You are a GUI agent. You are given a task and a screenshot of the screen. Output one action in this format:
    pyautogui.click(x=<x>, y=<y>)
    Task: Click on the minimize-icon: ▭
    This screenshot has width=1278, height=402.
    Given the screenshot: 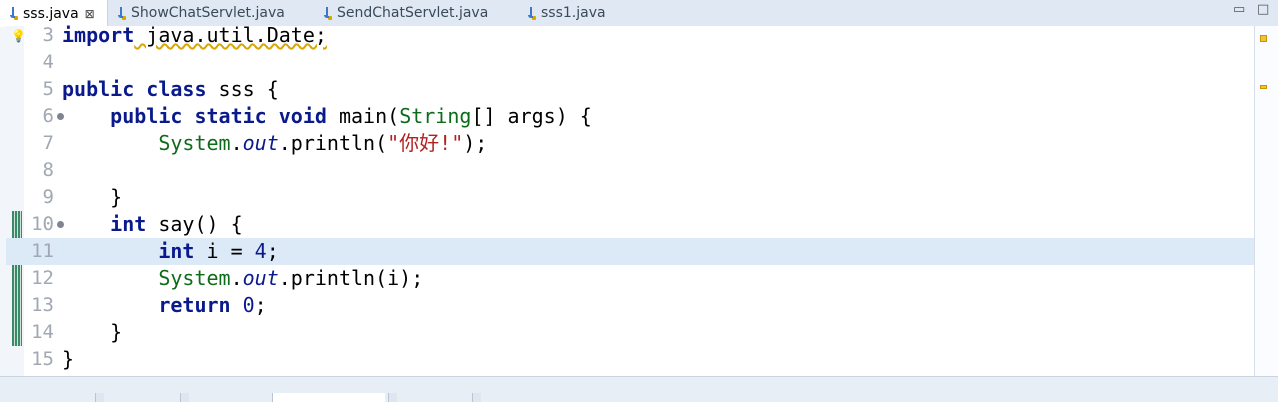 What is the action you would take?
    pyautogui.click(x=1239, y=9)
    